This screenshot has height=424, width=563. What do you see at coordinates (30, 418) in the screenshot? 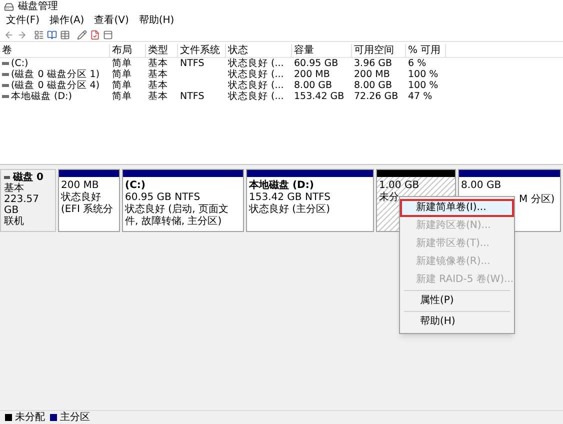
I see `legend-label: 未分配` at bounding box center [30, 418].